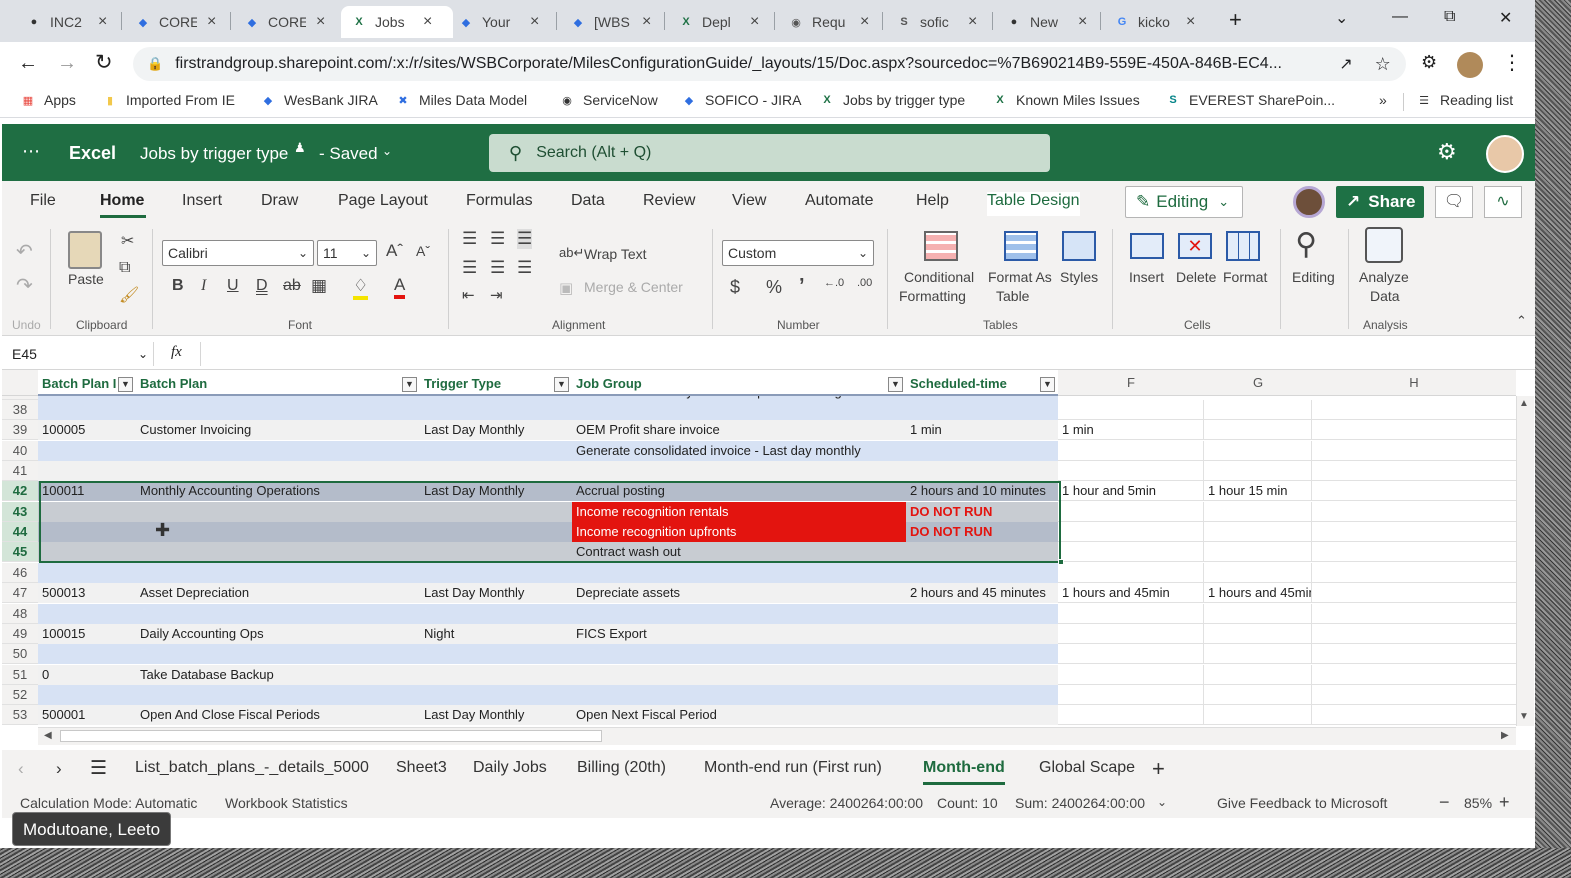 The width and height of the screenshot is (1571, 878). Describe the element at coordinates (1258, 383) in the screenshot. I see `column-header-g: G` at that location.